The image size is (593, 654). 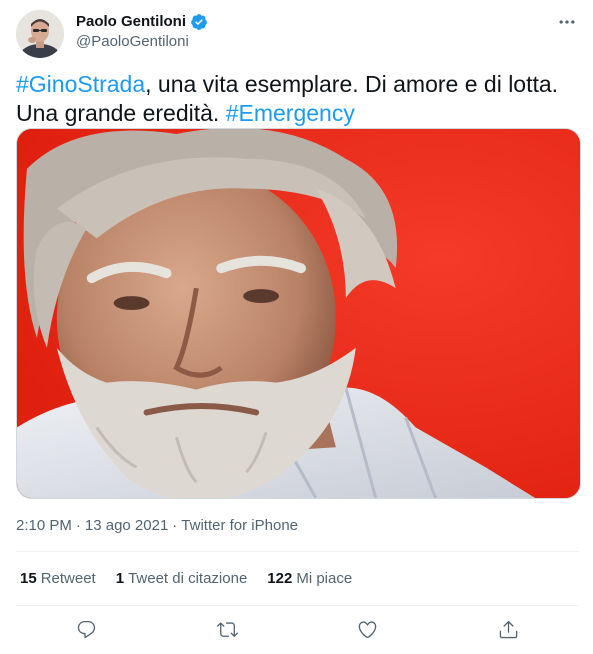 What do you see at coordinates (68, 578) in the screenshot?
I see `retweets-label: Retweet` at bounding box center [68, 578].